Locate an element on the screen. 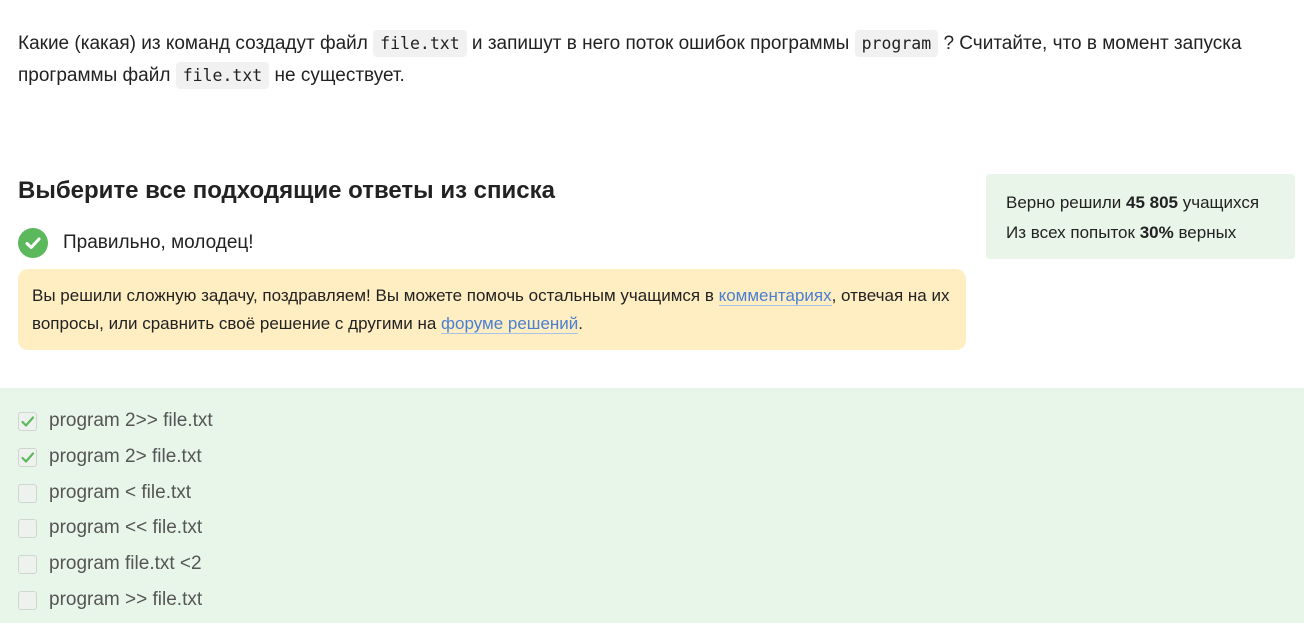 Image resolution: width=1304 pixels, height=623 pixels. answer-option: program >> file.txt is located at coordinates (110, 600).